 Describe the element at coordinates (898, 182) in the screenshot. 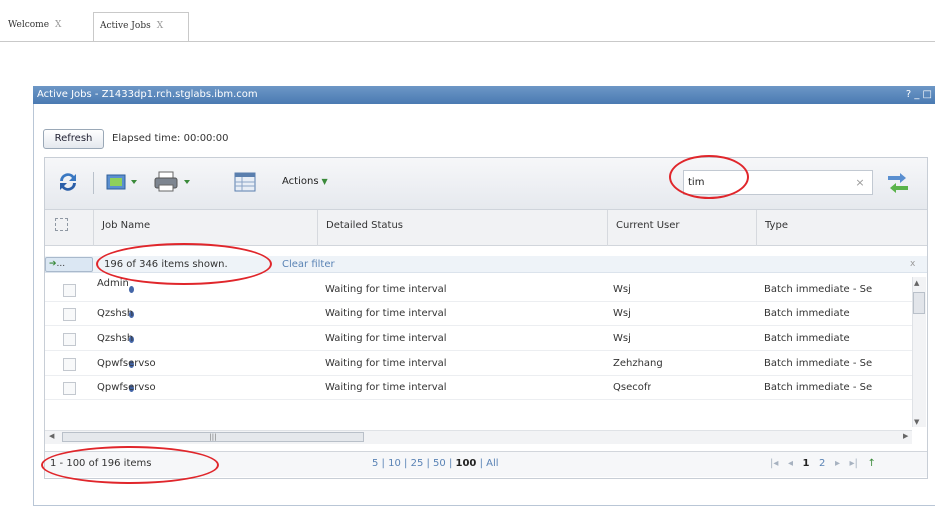

I see `filter-go-icon` at that location.